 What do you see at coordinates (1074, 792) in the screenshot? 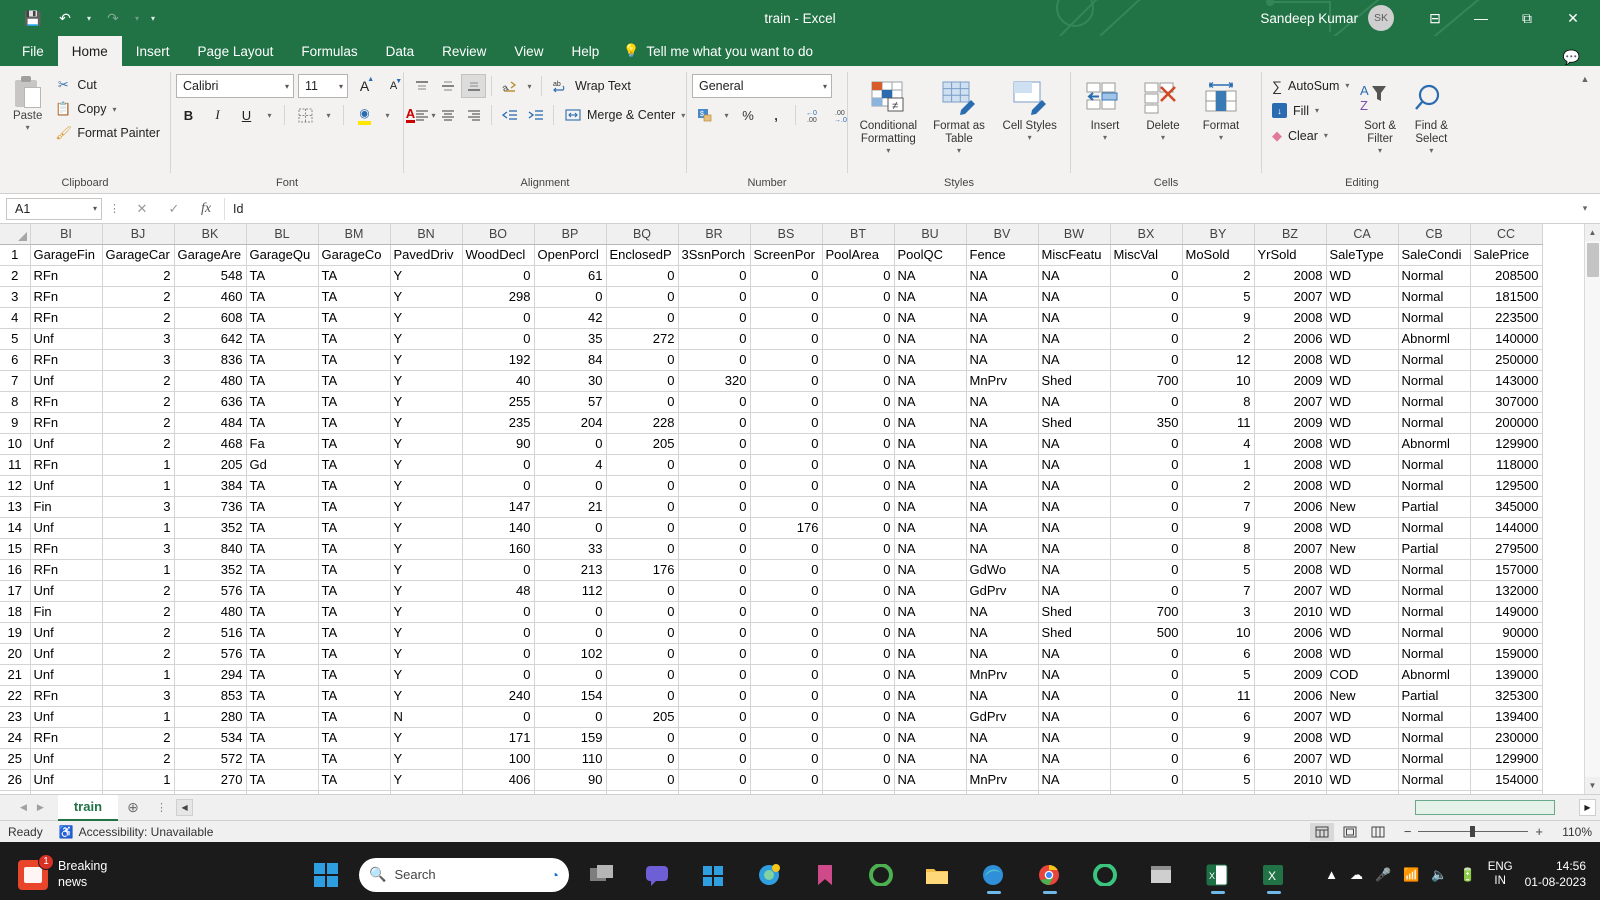
I see `cell-BW27: NA` at bounding box center [1074, 792].